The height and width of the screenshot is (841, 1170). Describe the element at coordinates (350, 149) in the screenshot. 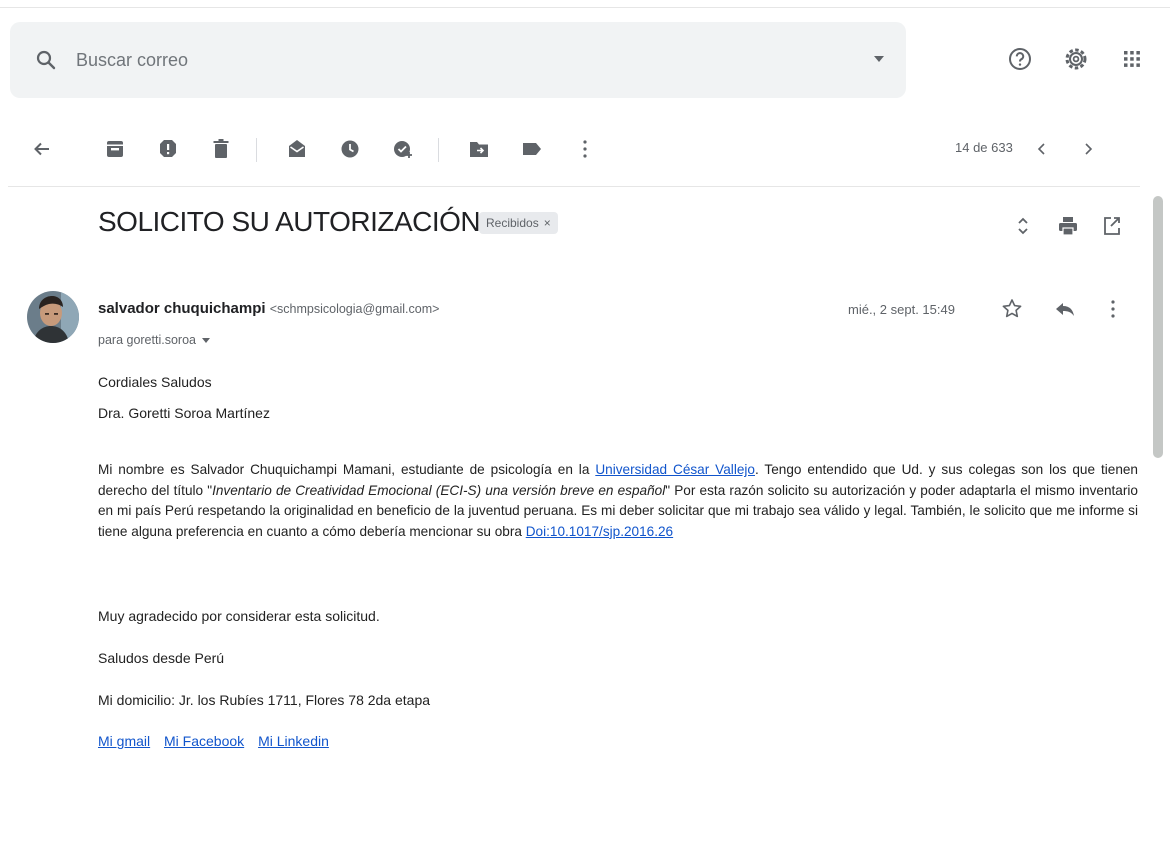

I see `snooze-icon` at that location.